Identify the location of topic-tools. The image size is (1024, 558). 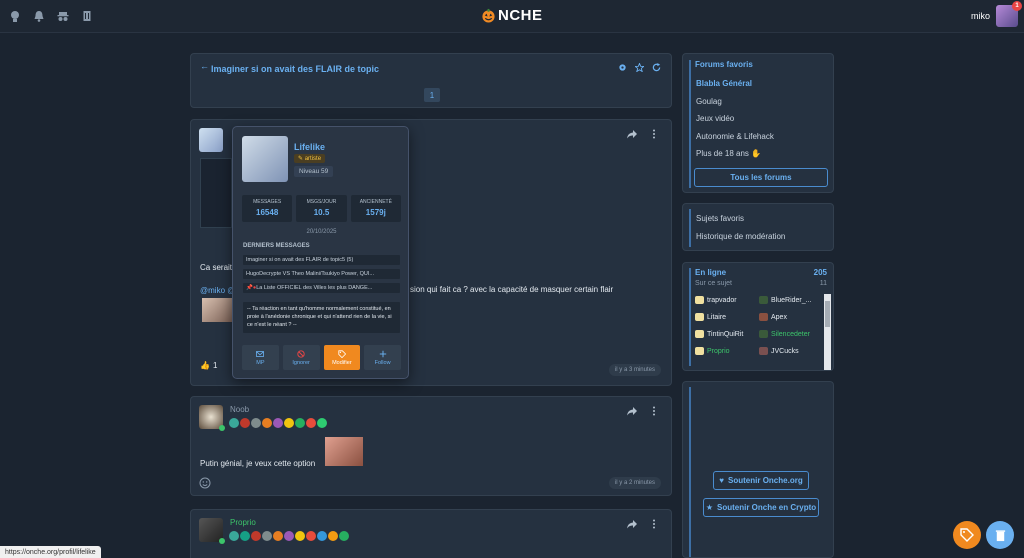
(639, 67).